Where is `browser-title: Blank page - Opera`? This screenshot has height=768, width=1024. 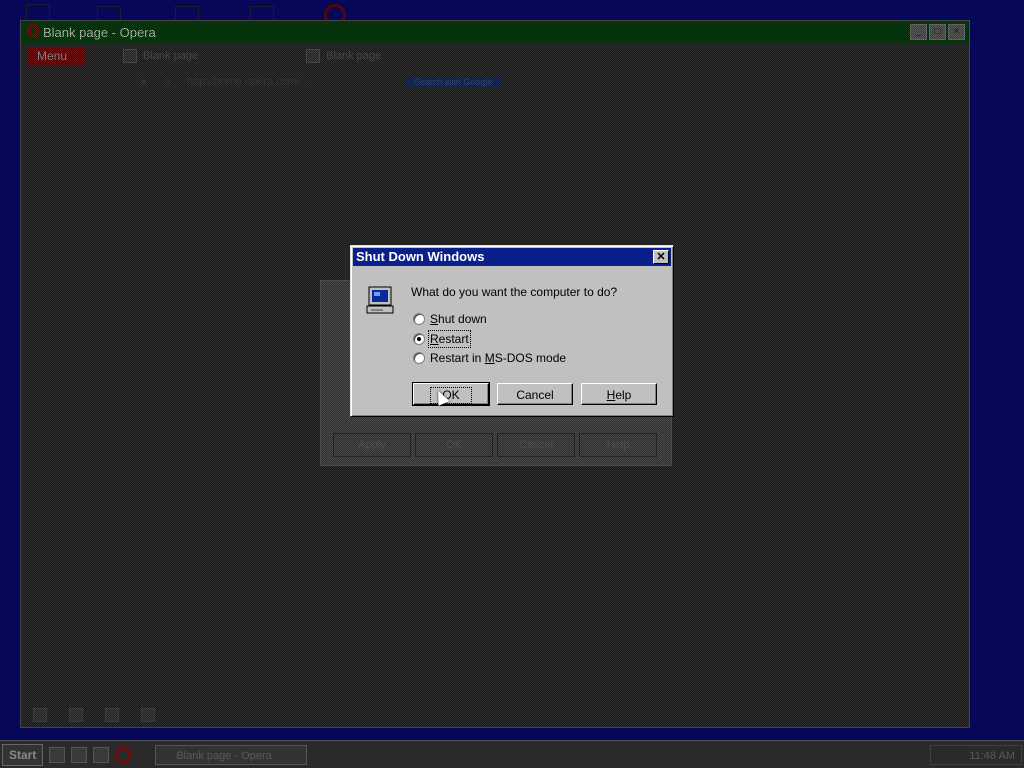 browser-title: Blank page - Opera is located at coordinates (99, 32).